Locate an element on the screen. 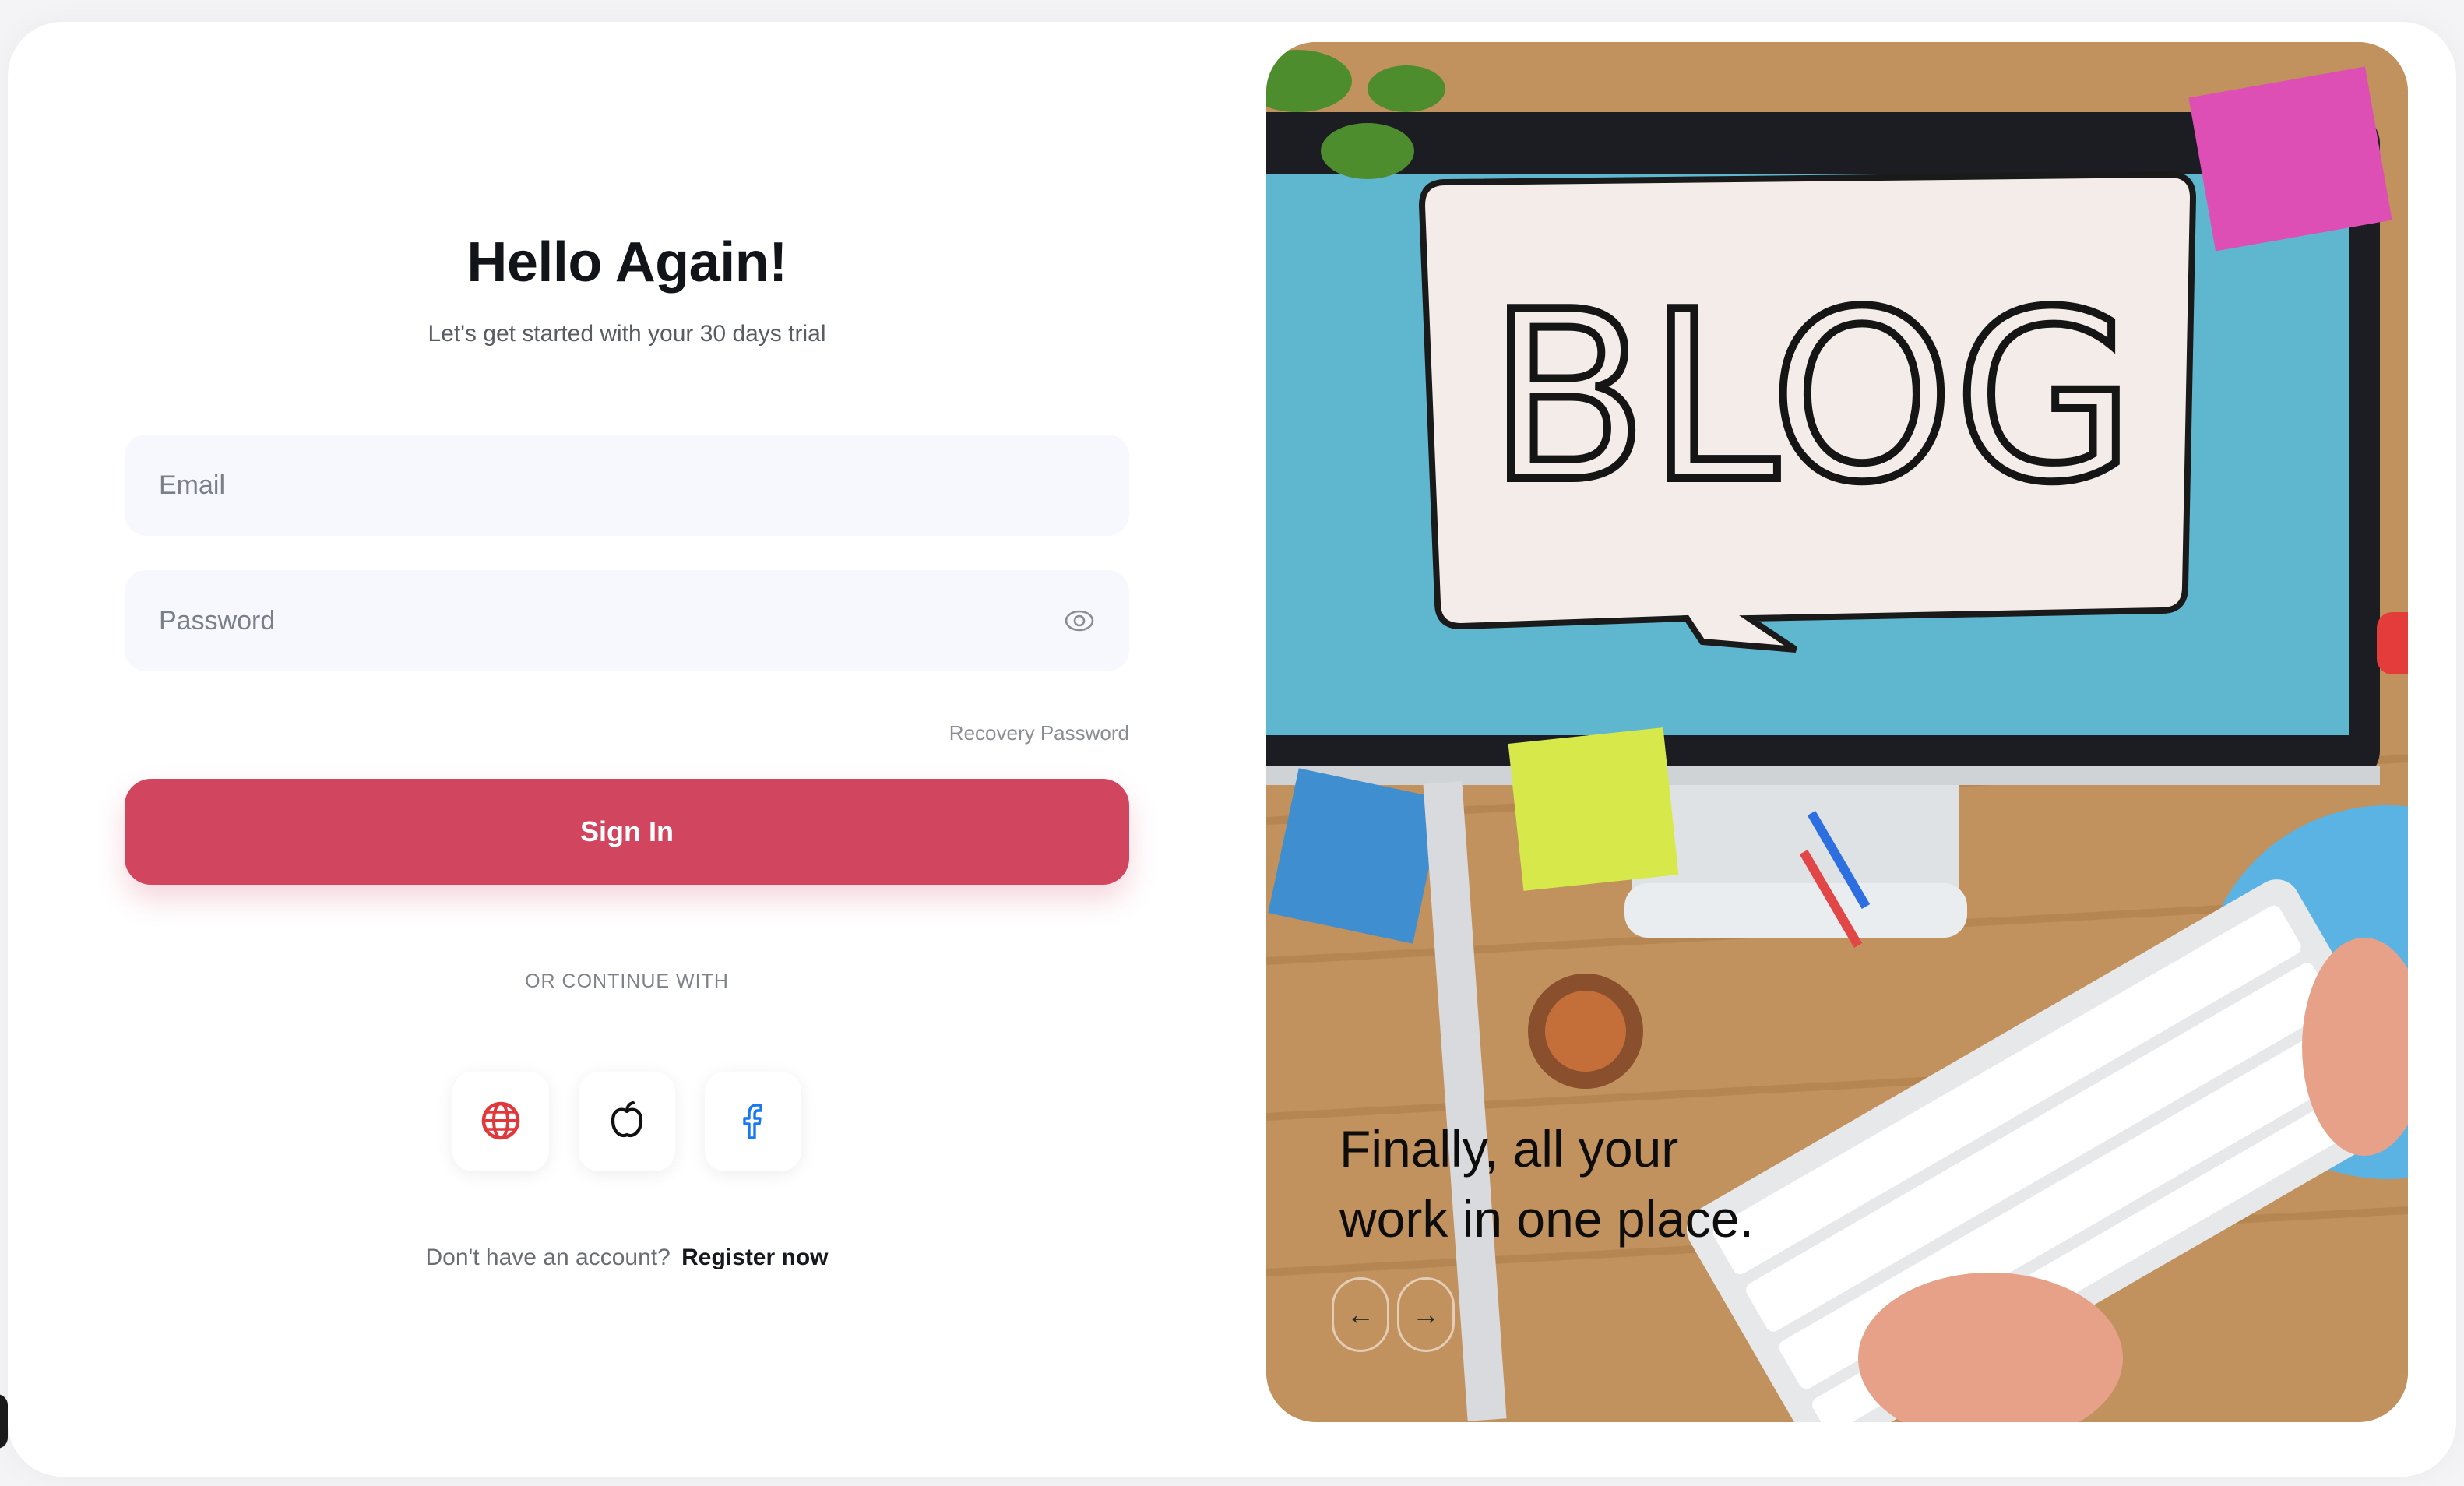 This screenshot has height=1486, width=2464. hero-tagline: Finally, all your work in one place. is located at coordinates (1612, 1184).